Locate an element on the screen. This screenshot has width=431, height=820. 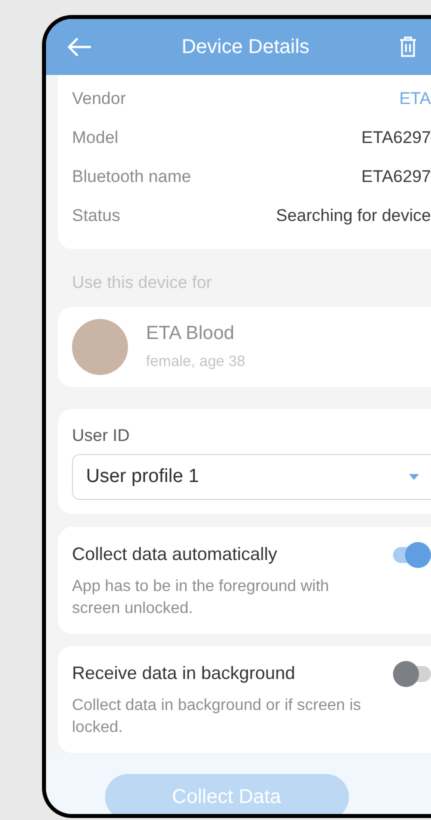
info-value: Searching for device is located at coordinates (353, 215).